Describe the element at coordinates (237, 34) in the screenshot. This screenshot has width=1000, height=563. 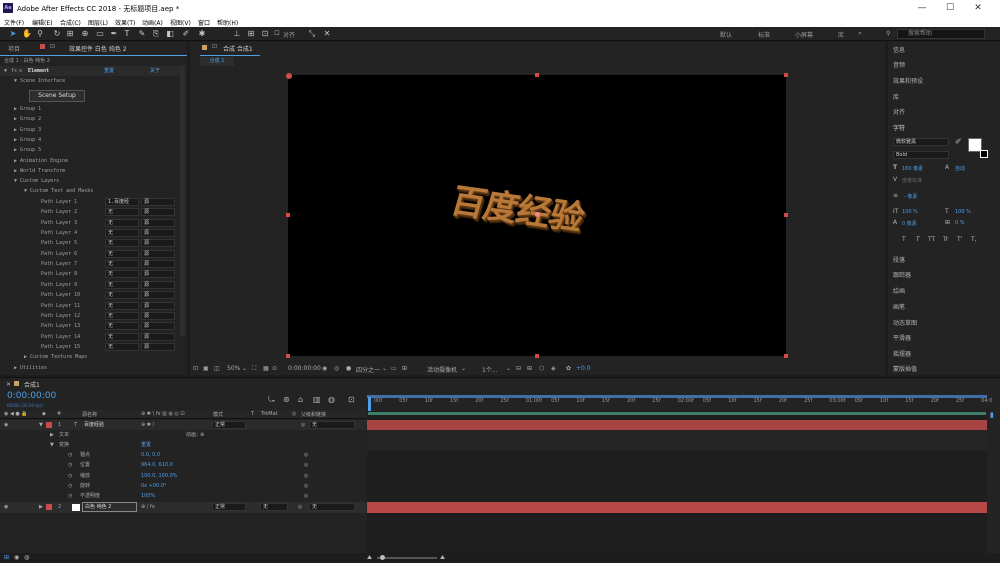
I see `local-axis-icon: ⊥` at that location.